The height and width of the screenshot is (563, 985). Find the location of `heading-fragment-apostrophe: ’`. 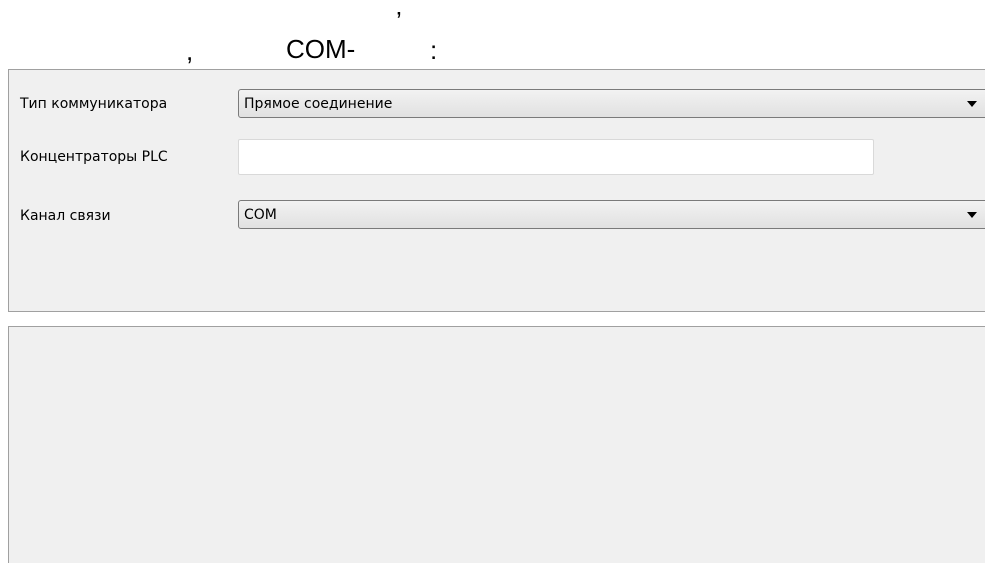

heading-fragment-apostrophe: ’ is located at coordinates (399, 21).